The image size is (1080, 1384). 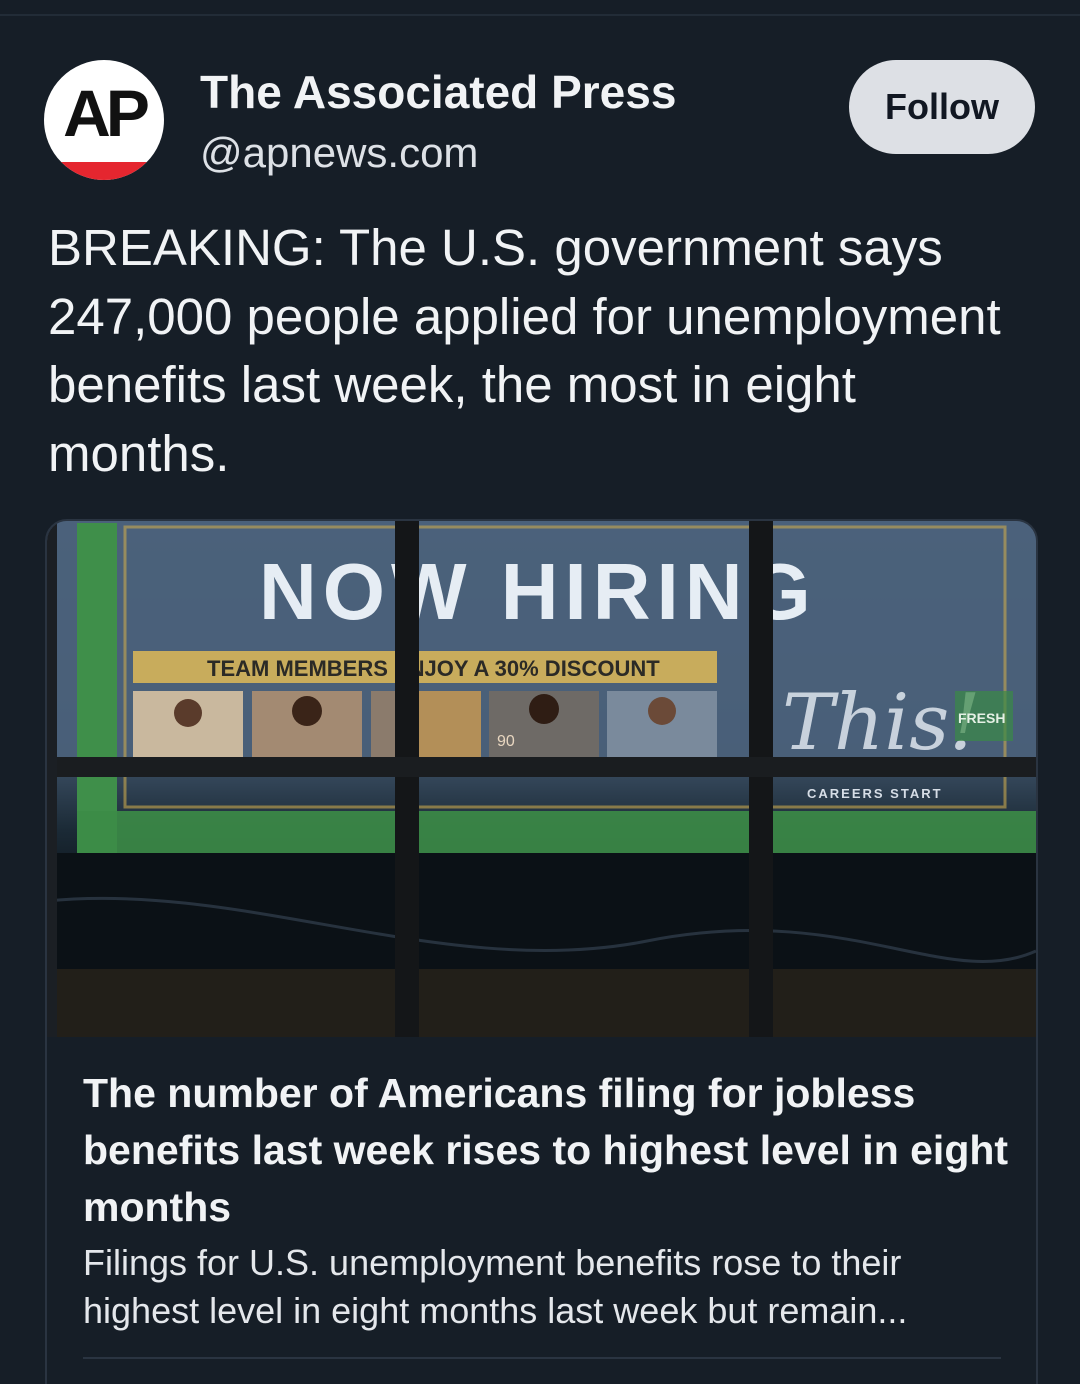 What do you see at coordinates (875, 793) in the screenshot?
I see `signage-careers: CAREERS START` at bounding box center [875, 793].